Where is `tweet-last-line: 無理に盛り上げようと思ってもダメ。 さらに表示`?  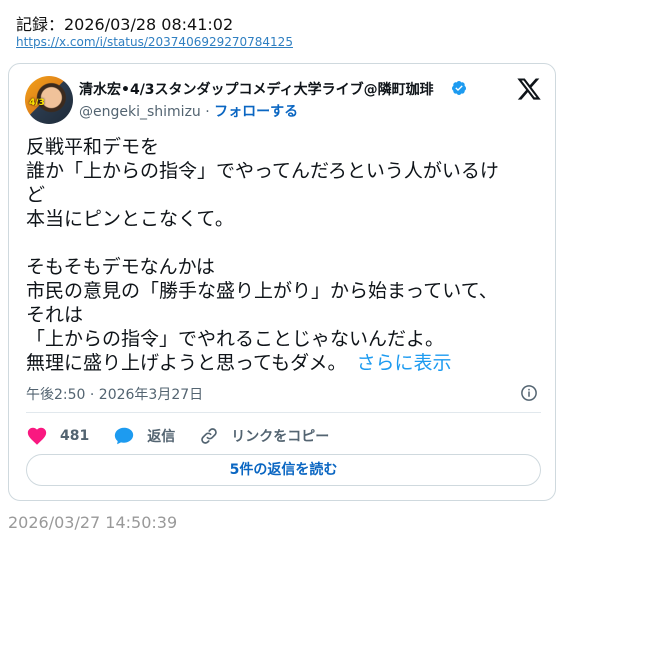
tweet-last-line: 無理に盛り上げようと思ってもダメ。 さらに表示 is located at coordinates (283, 363).